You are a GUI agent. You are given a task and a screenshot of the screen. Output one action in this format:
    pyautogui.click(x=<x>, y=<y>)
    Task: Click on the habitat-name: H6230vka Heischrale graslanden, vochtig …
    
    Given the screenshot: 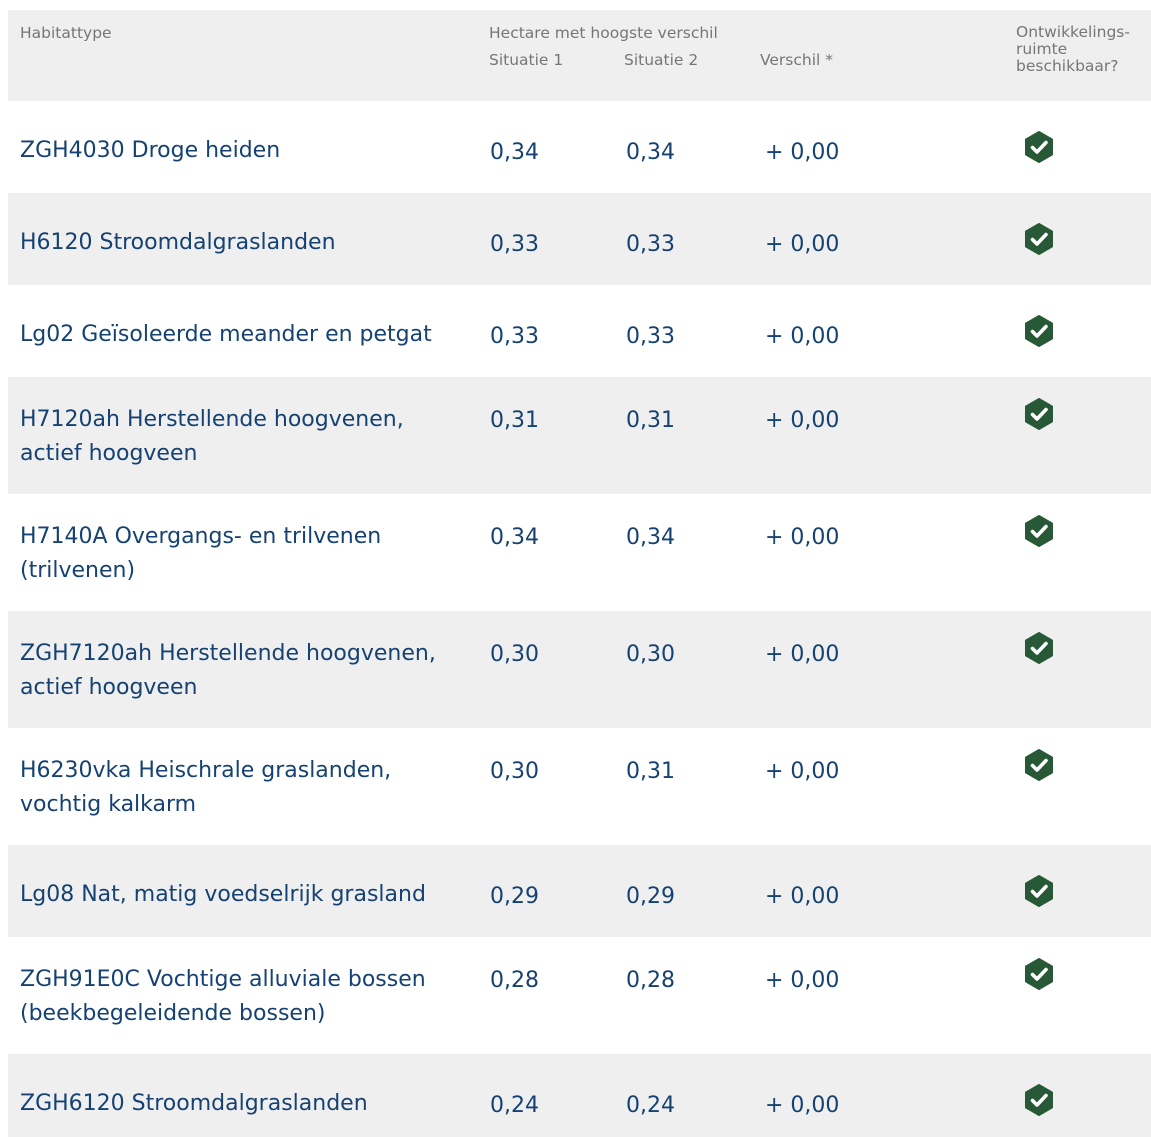 What is the action you would take?
    pyautogui.click(x=206, y=787)
    